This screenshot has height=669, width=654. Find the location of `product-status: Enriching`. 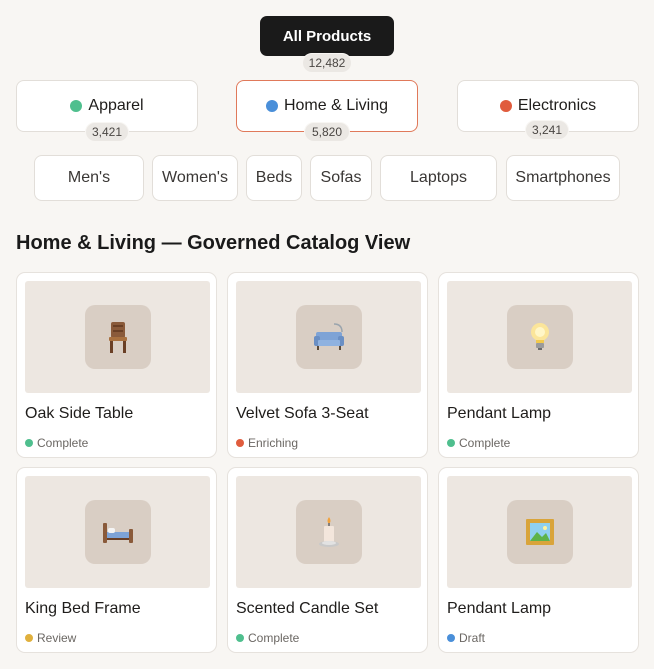

product-status: Enriching is located at coordinates (267, 443).